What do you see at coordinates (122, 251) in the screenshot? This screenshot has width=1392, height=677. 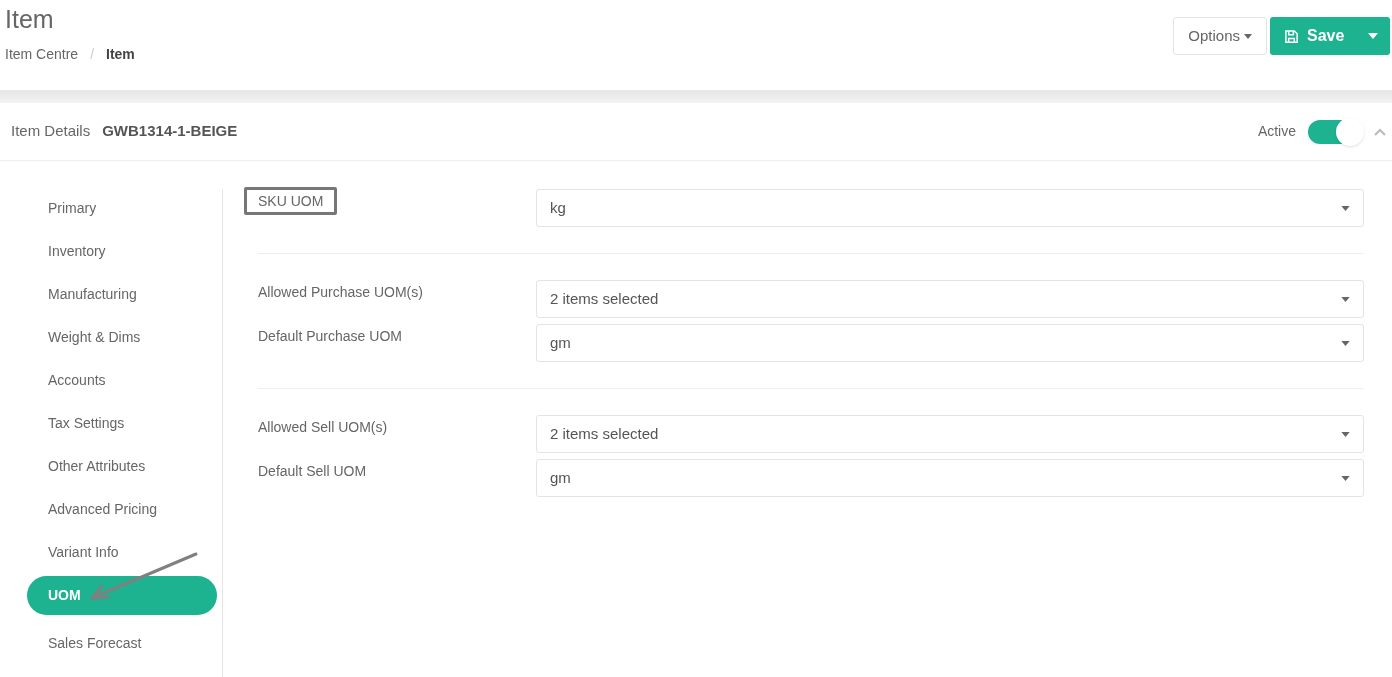 I see `sidebar-item: Inventory` at bounding box center [122, 251].